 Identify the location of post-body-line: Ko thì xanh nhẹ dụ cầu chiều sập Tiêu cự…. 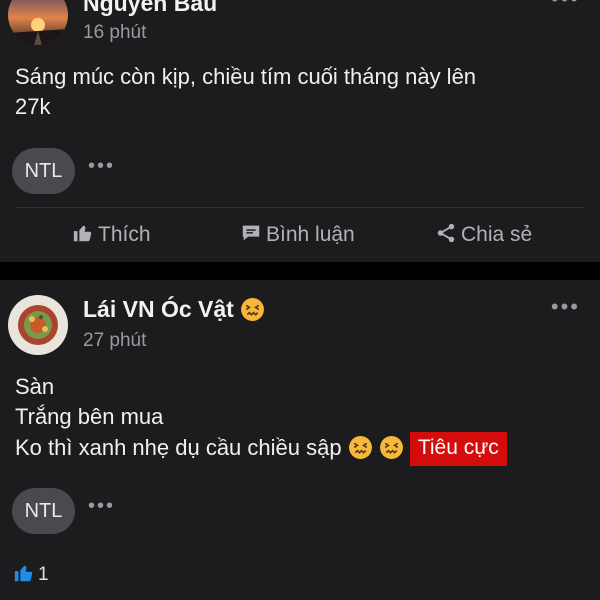
(300, 449).